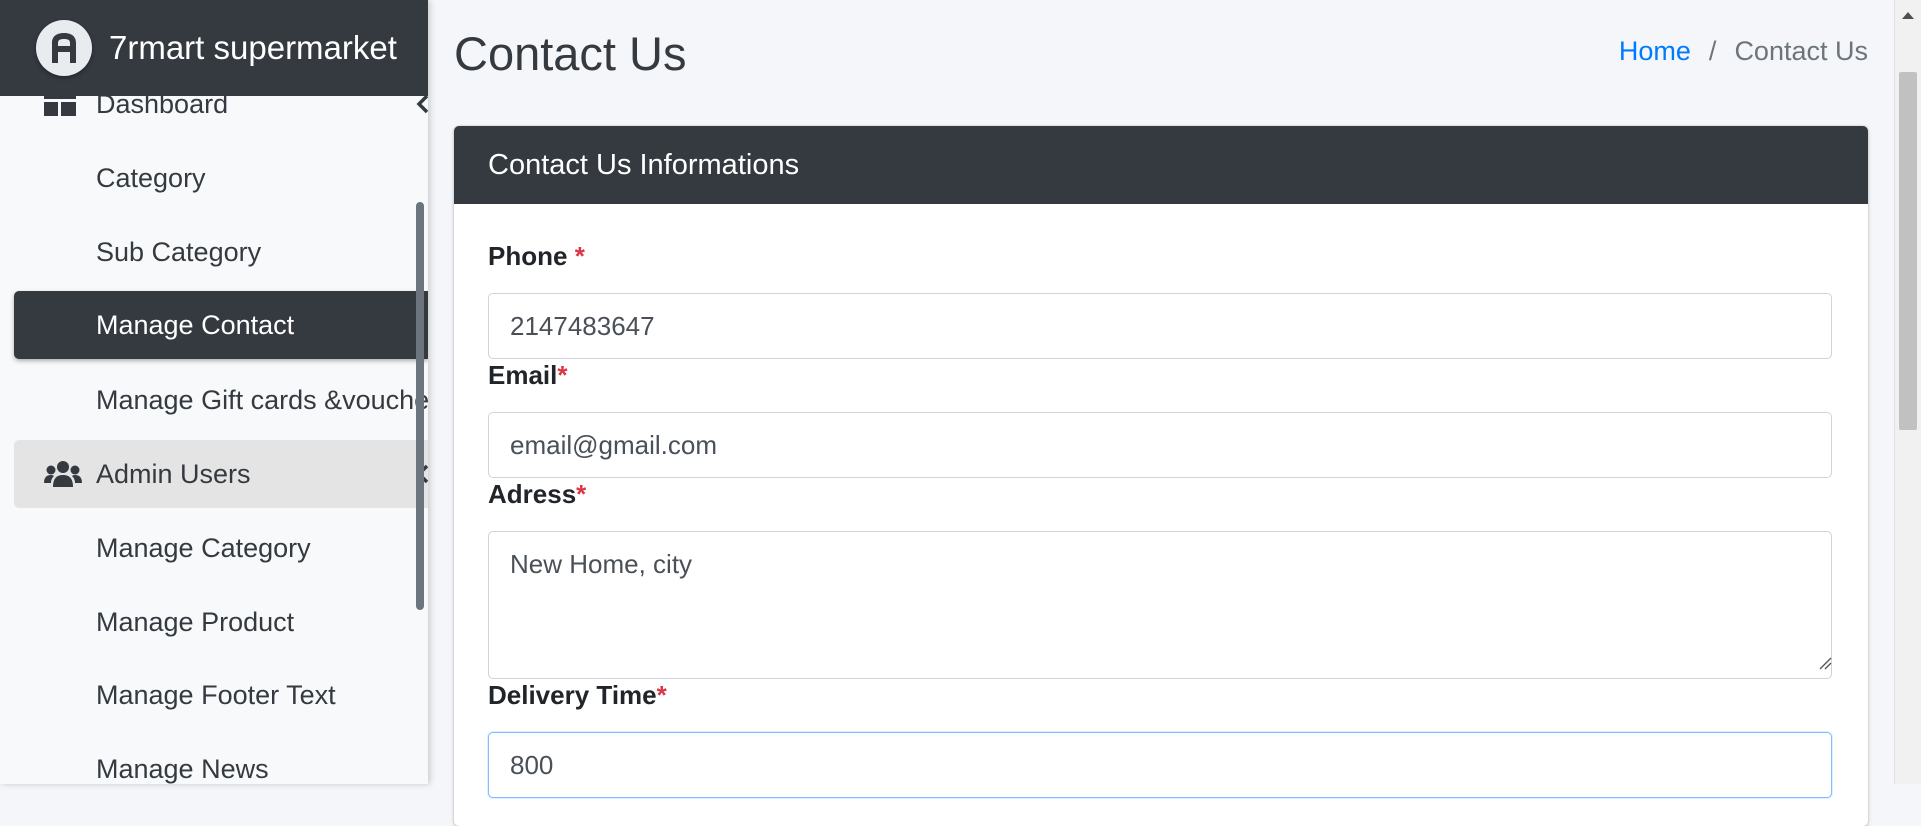 The width and height of the screenshot is (1921, 826). What do you see at coordinates (182, 768) in the screenshot?
I see `sidebar-item-label: Manage News` at bounding box center [182, 768].